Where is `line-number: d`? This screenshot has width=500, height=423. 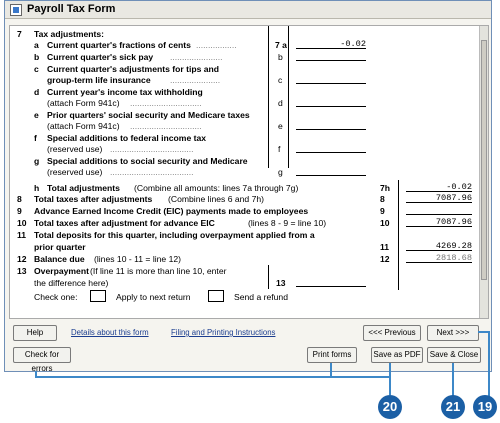
line-number: d is located at coordinates (280, 103).